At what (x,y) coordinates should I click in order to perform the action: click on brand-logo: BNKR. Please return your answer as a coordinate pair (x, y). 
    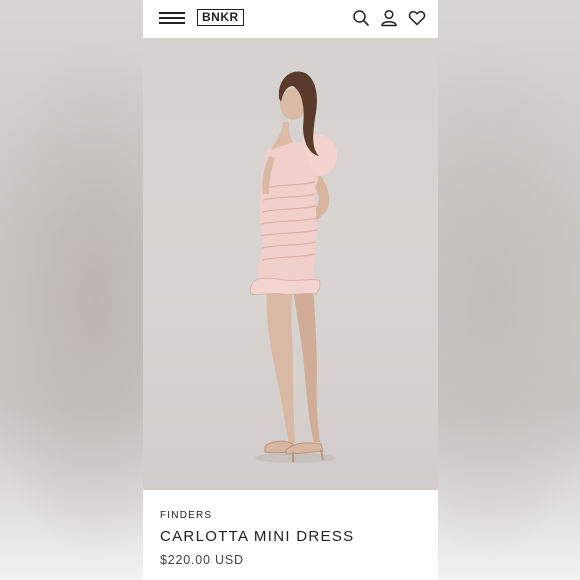
    Looking at the image, I should click on (220, 17).